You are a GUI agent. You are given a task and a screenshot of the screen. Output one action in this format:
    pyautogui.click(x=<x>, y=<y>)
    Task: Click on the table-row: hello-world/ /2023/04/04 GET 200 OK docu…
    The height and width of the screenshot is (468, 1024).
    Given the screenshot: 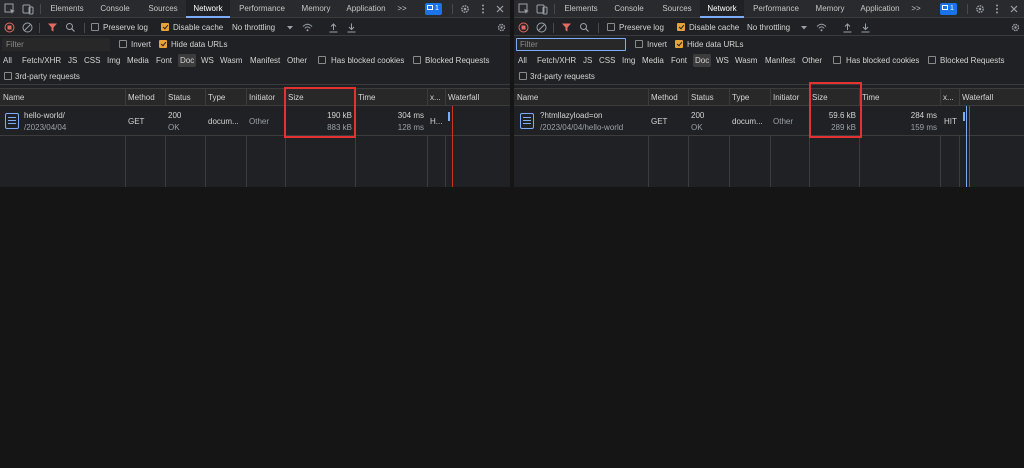 What is the action you would take?
    pyautogui.click(x=255, y=121)
    